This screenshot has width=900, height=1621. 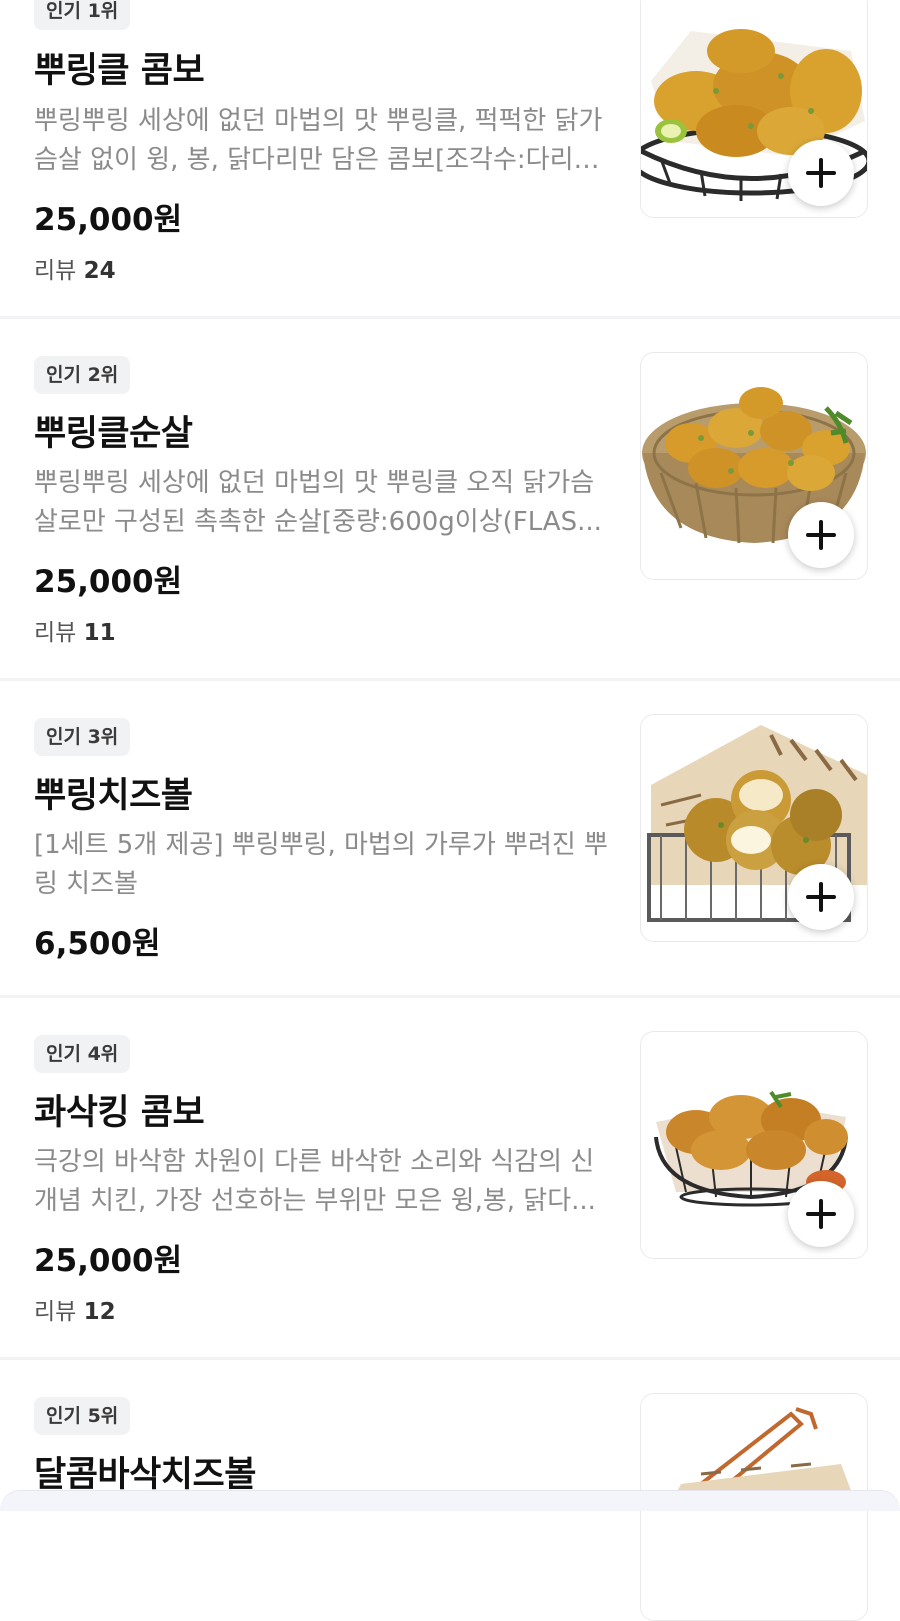 I want to click on review-count: 리뷰 11, so click(x=75, y=630).